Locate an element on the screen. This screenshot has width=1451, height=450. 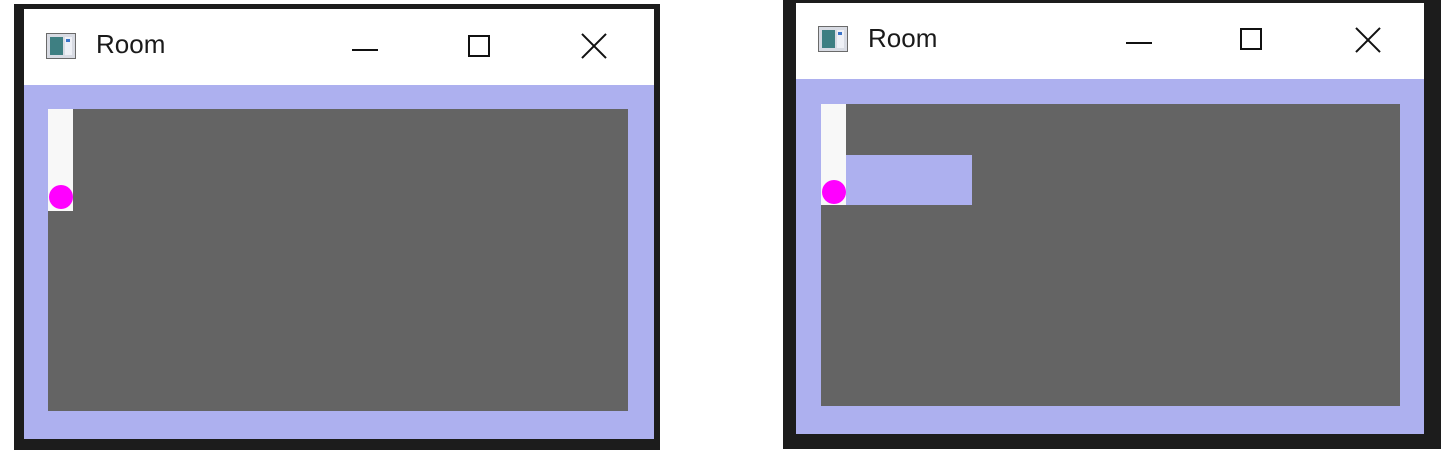
visited-block is located at coordinates (909, 180).